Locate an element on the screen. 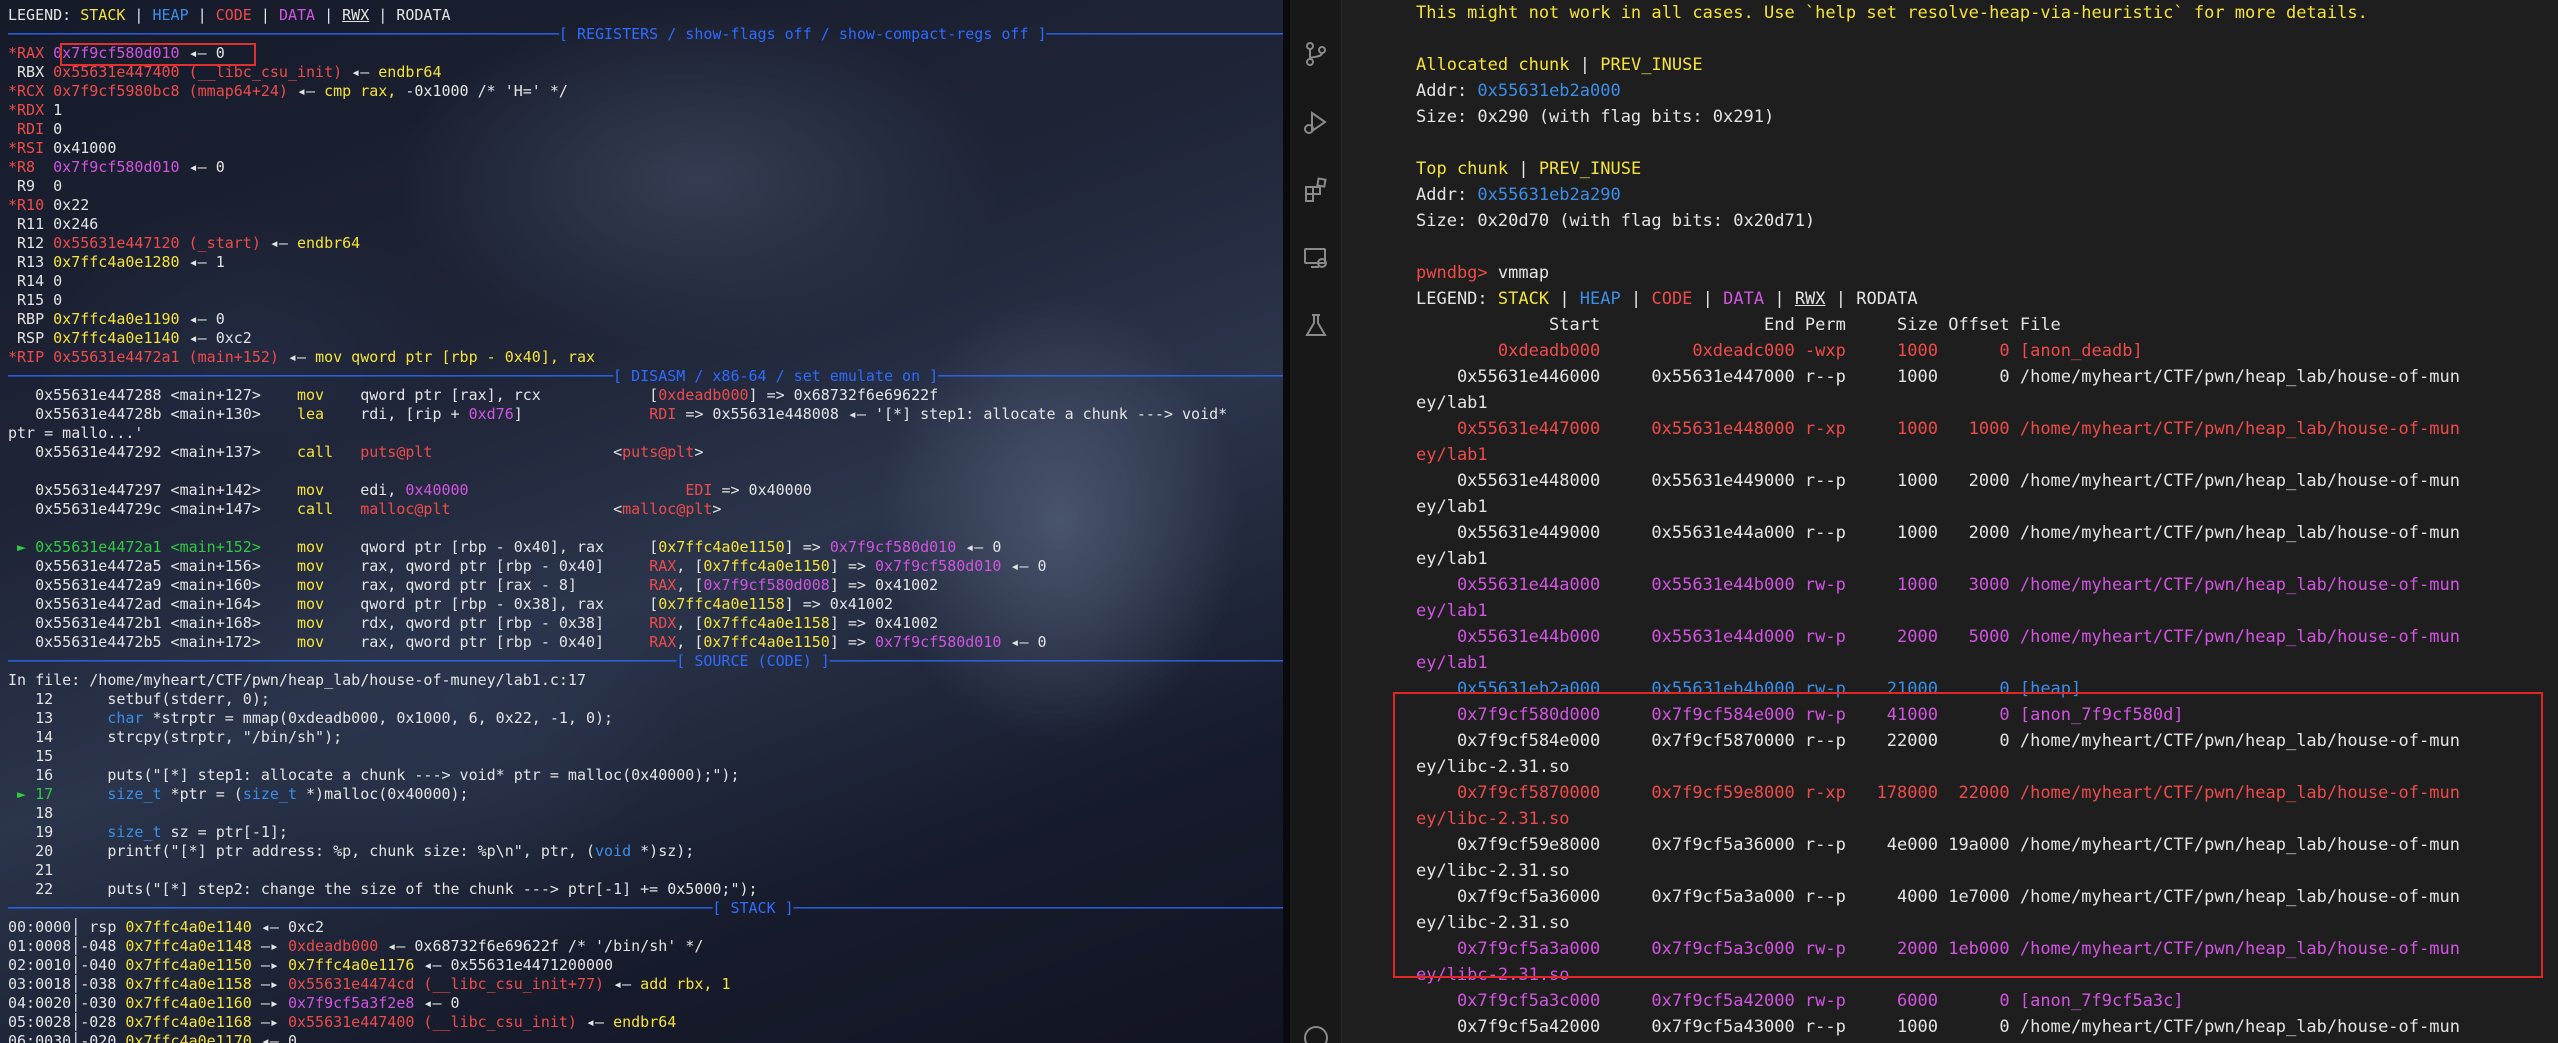 This screenshot has height=1043, width=2558. text-segment: R9 0 is located at coordinates (35, 186).